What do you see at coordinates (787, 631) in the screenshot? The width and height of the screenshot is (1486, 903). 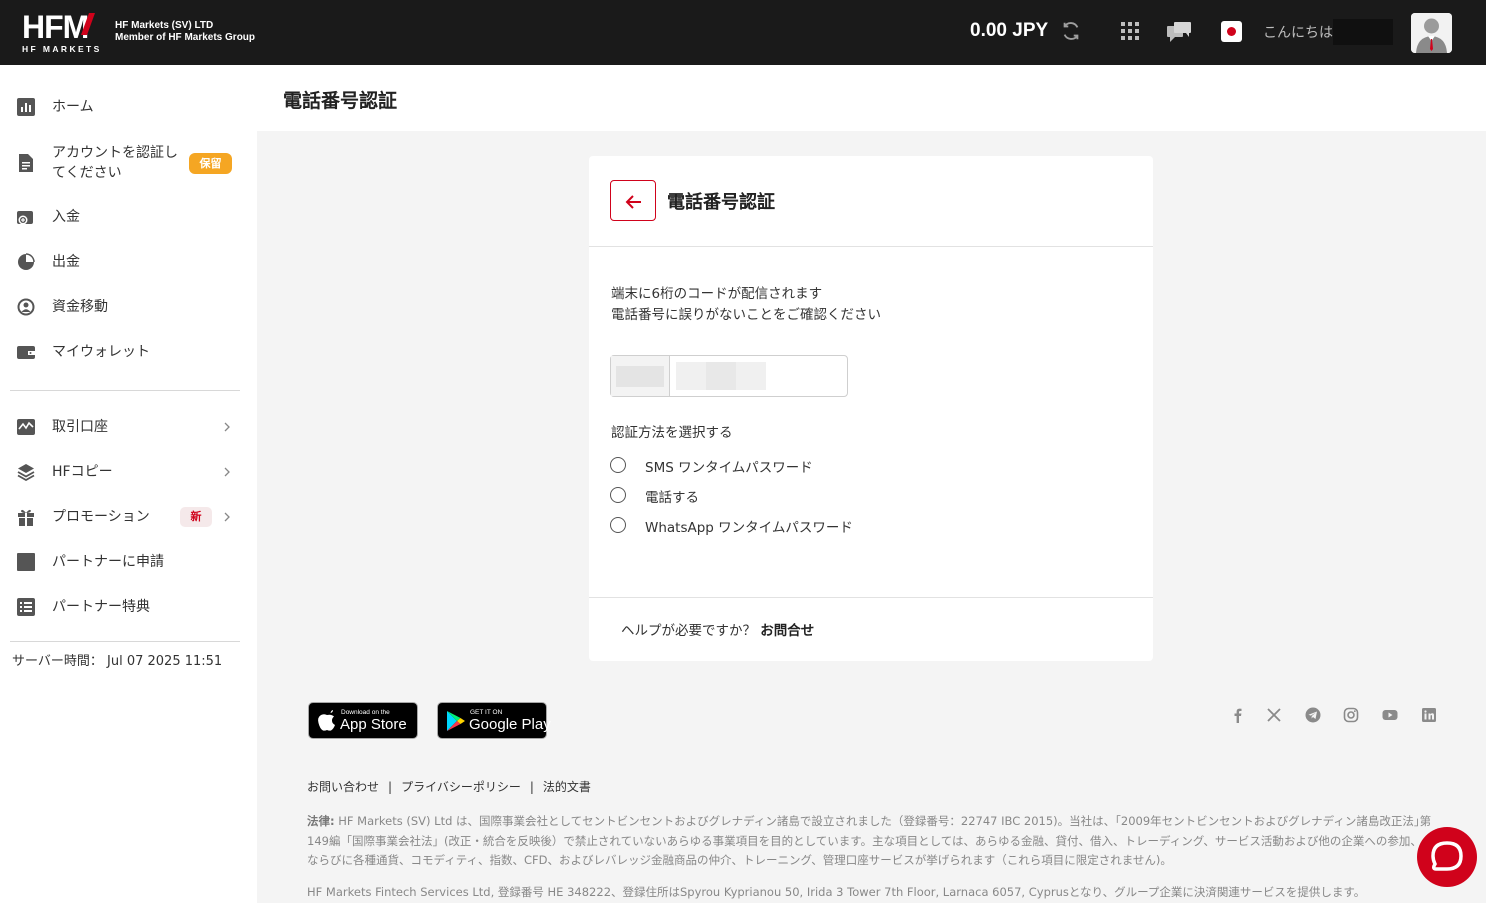 I see `contact-link: お問合せ` at bounding box center [787, 631].